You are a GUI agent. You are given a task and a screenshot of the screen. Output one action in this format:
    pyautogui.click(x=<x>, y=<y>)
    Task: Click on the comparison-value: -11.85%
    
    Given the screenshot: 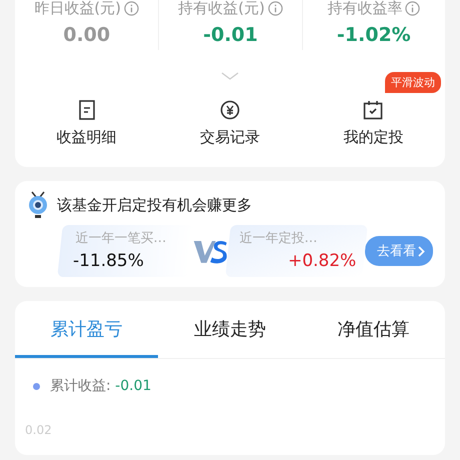 What is the action you would take?
    pyautogui.click(x=108, y=261)
    